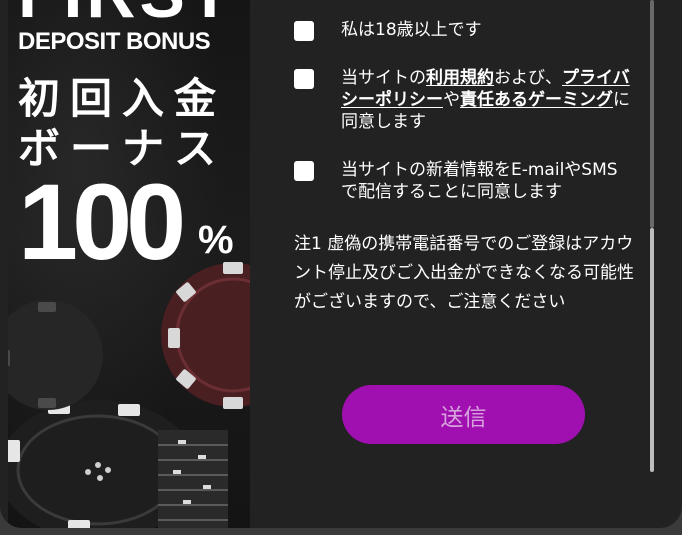 The height and width of the screenshot is (535, 682). I want to click on terms-of-use-link: 利用規約, so click(460, 78).